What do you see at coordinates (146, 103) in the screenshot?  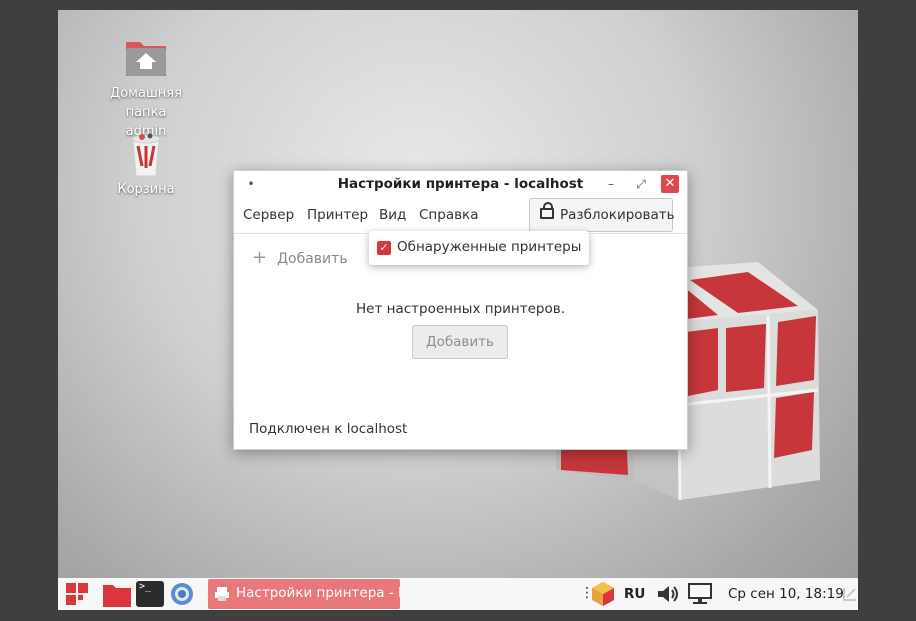 I see `desktop-icon-home-label: Домашняя папка` at bounding box center [146, 103].